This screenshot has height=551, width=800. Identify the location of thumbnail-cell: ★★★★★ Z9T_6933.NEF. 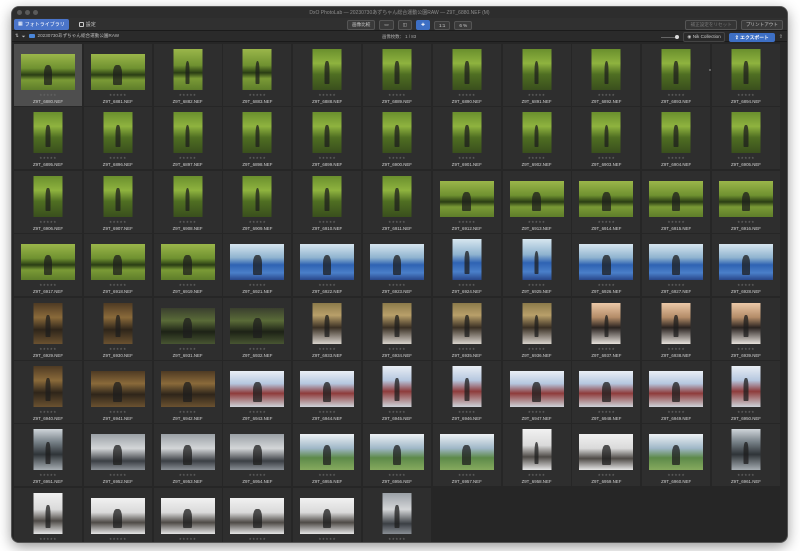
(327, 328).